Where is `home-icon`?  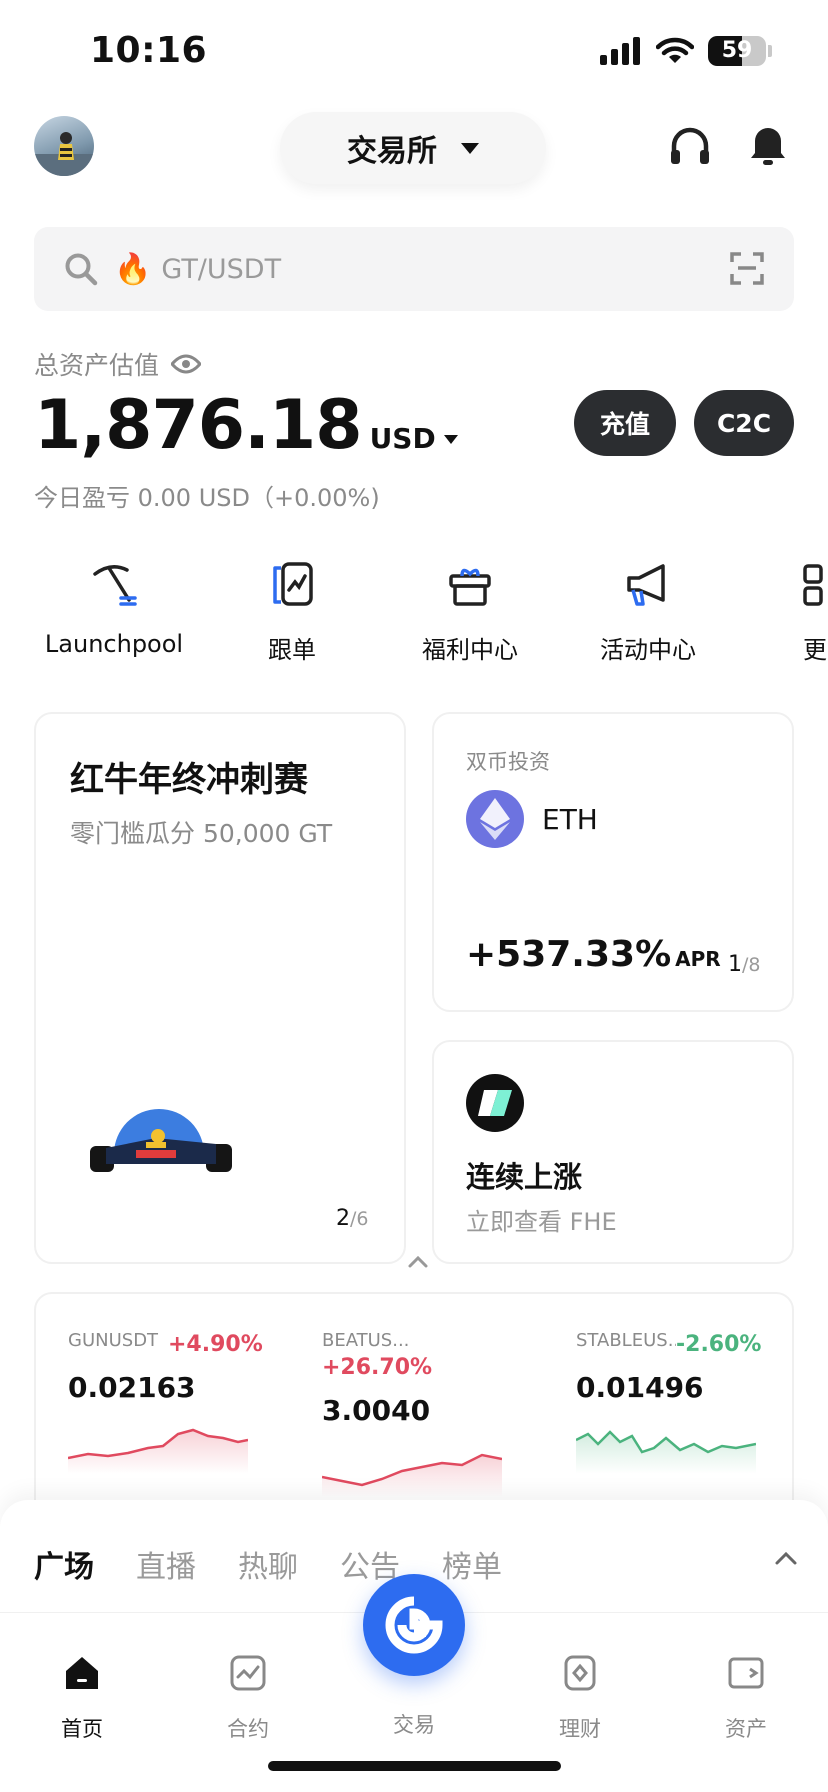
home-icon is located at coordinates (82, 1673).